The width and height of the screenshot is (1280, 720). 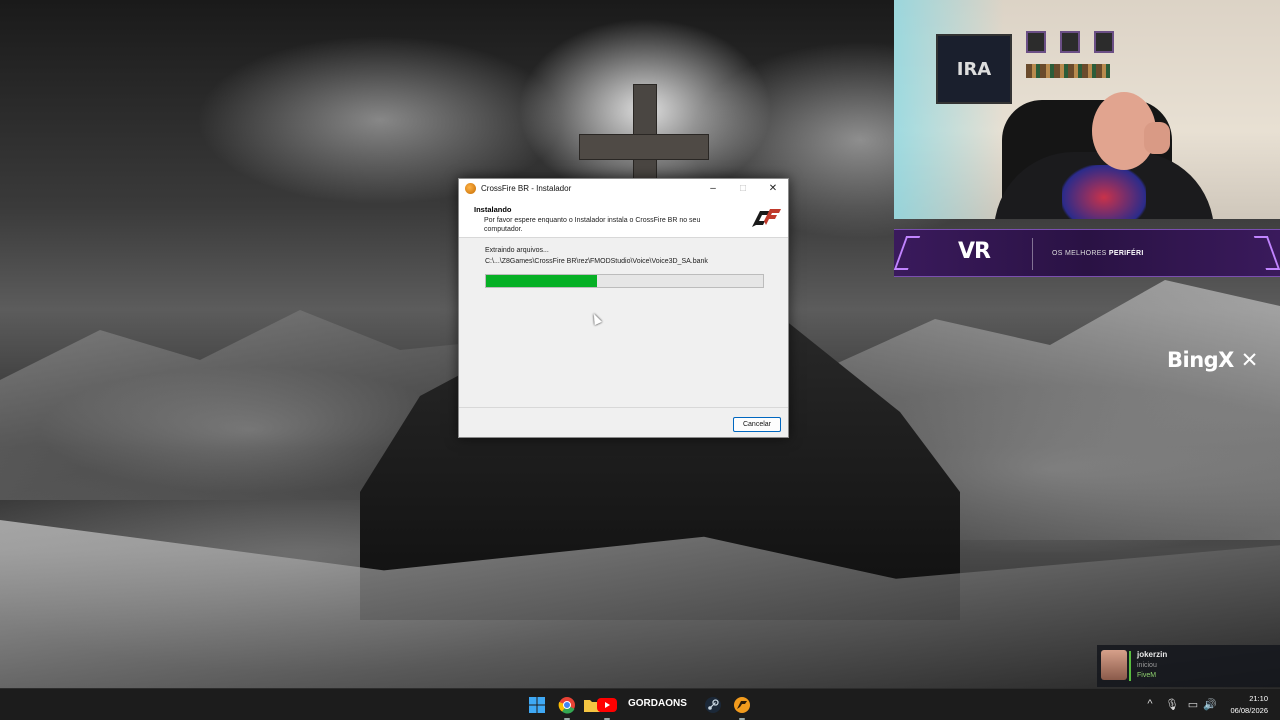 What do you see at coordinates (1147, 665) in the screenshot?
I see `notification-action: iniciou` at bounding box center [1147, 665].